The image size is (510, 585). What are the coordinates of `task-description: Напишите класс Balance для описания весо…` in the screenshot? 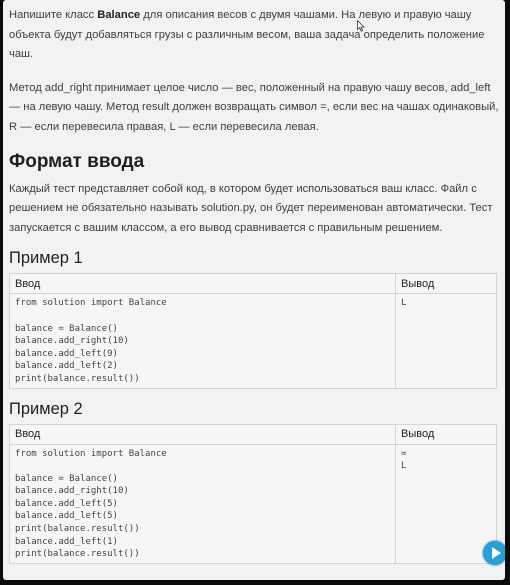 It's located at (254, 35).